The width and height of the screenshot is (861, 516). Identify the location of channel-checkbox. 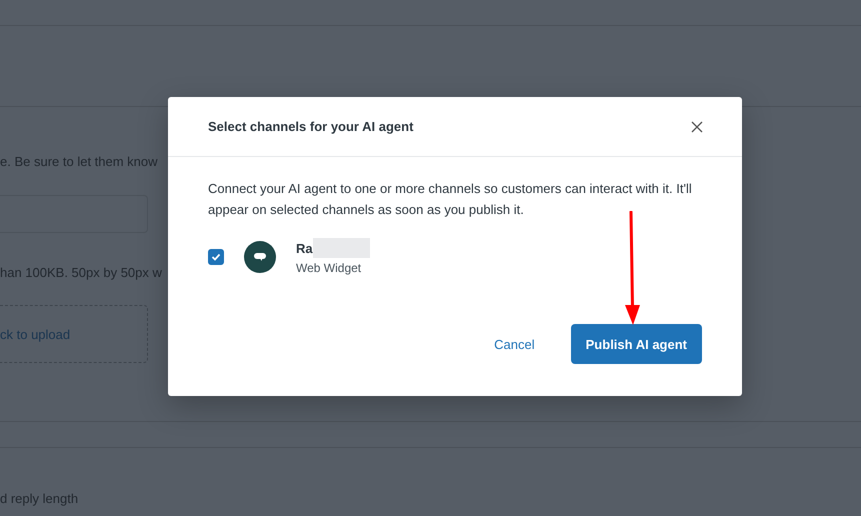
(216, 256).